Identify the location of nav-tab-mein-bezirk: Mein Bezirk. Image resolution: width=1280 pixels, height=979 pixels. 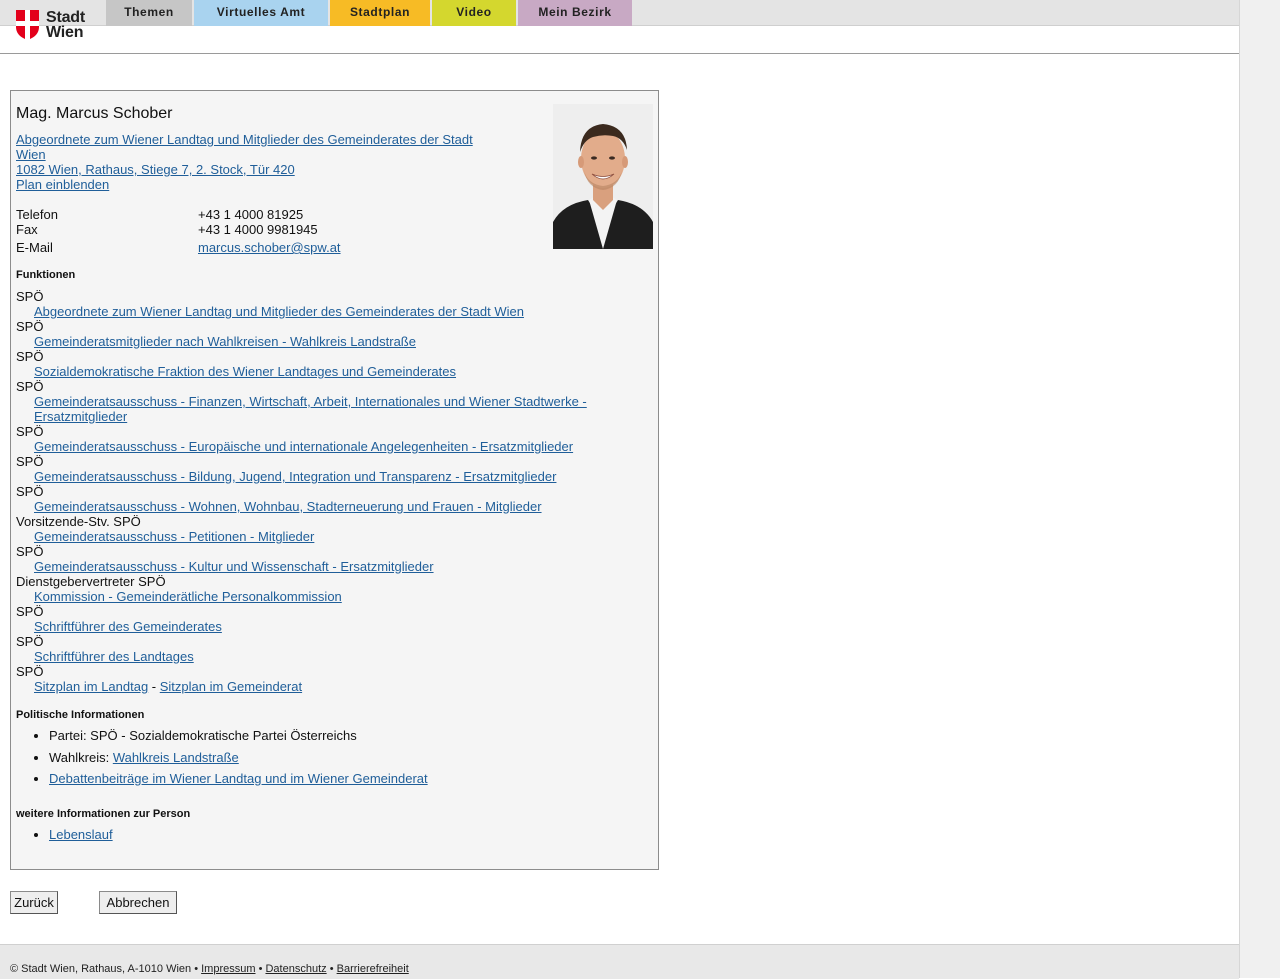
(575, 13).